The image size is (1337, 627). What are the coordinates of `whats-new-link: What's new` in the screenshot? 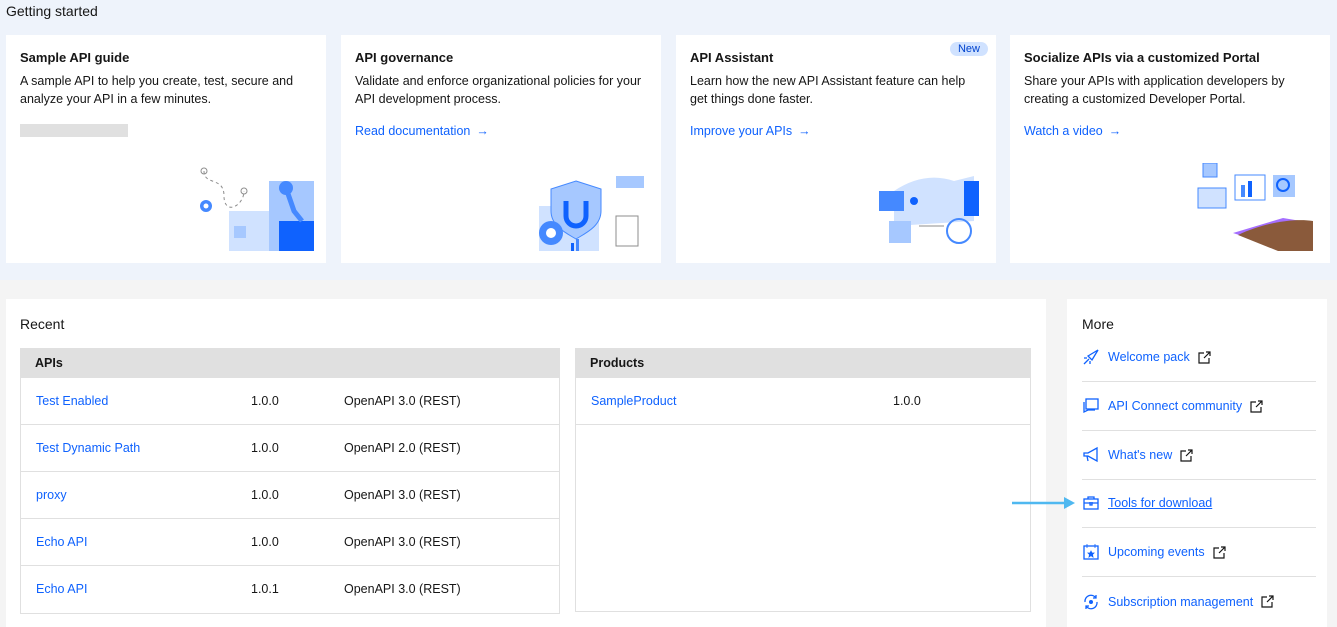 It's located at (1199, 455).